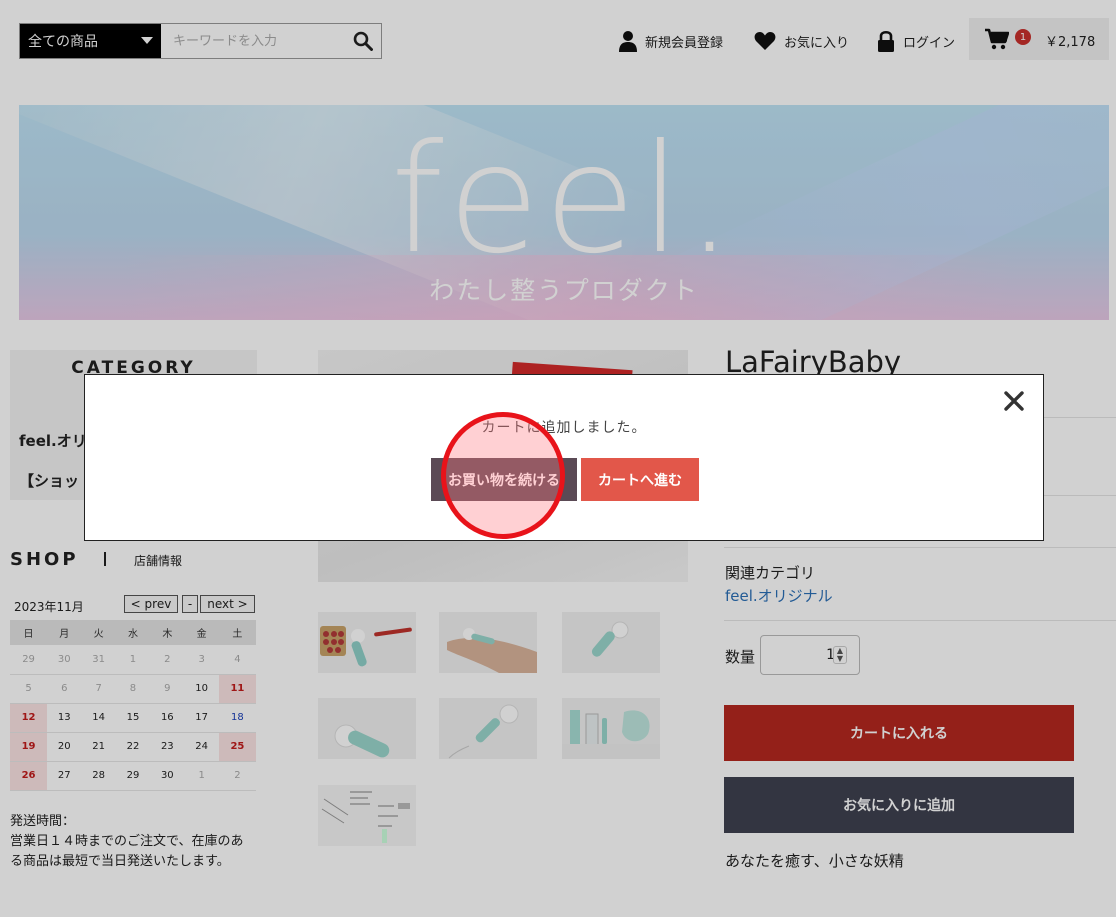 Image resolution: width=1116 pixels, height=917 pixels. I want to click on continue-shopping-button: お買い物を続ける, so click(504, 479).